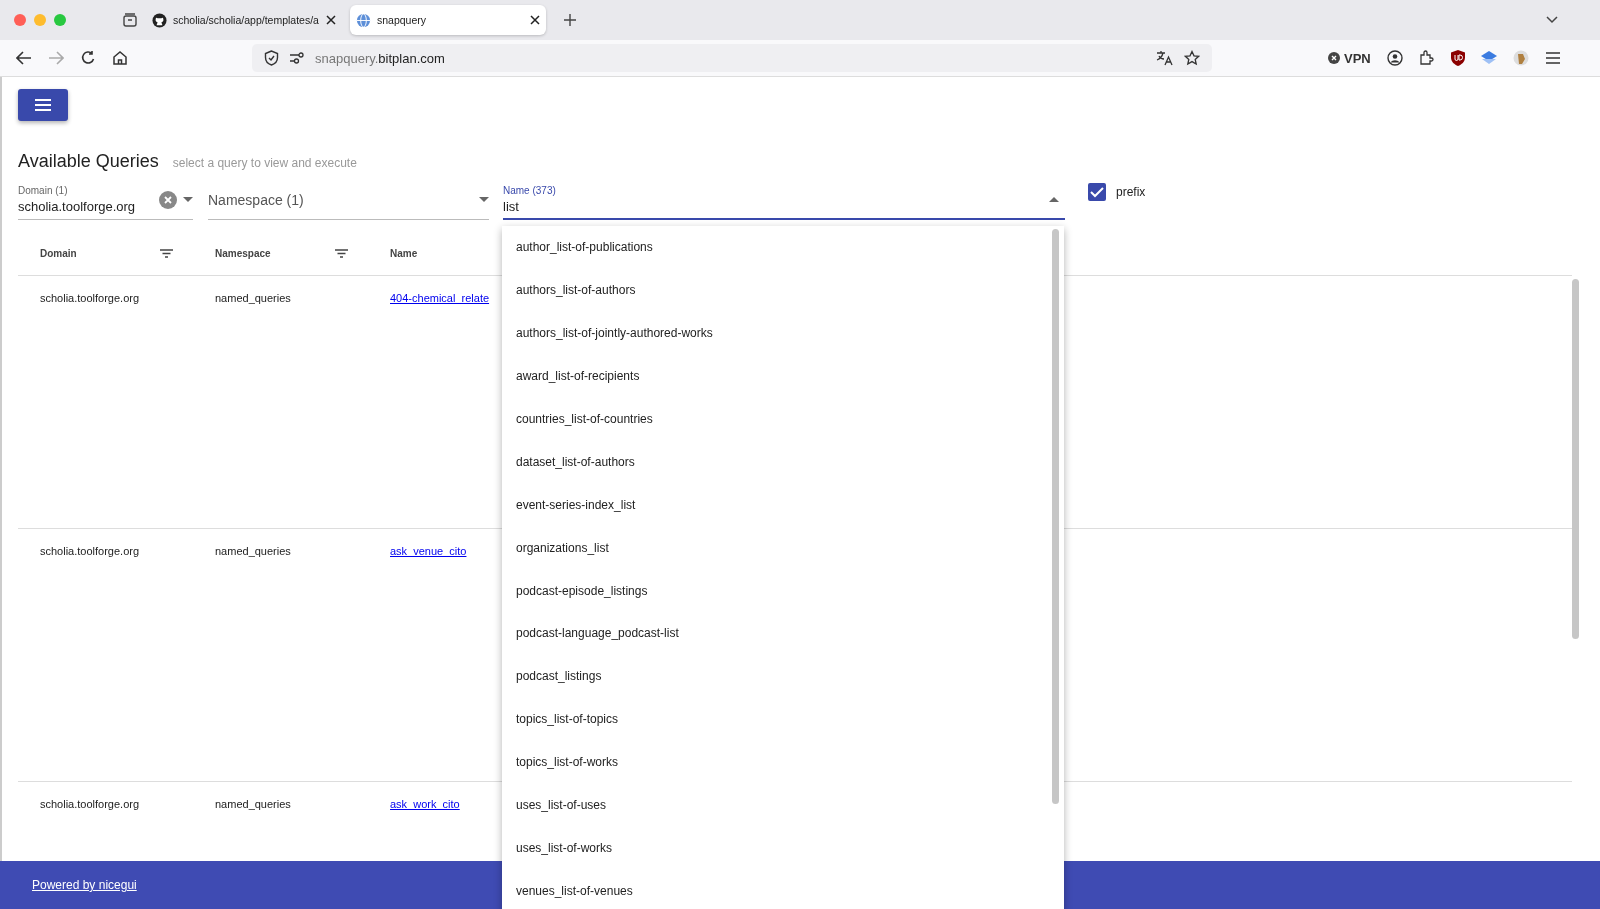  What do you see at coordinates (777, 247) in the screenshot?
I see `dropdown-option: author_list-of-publications` at bounding box center [777, 247].